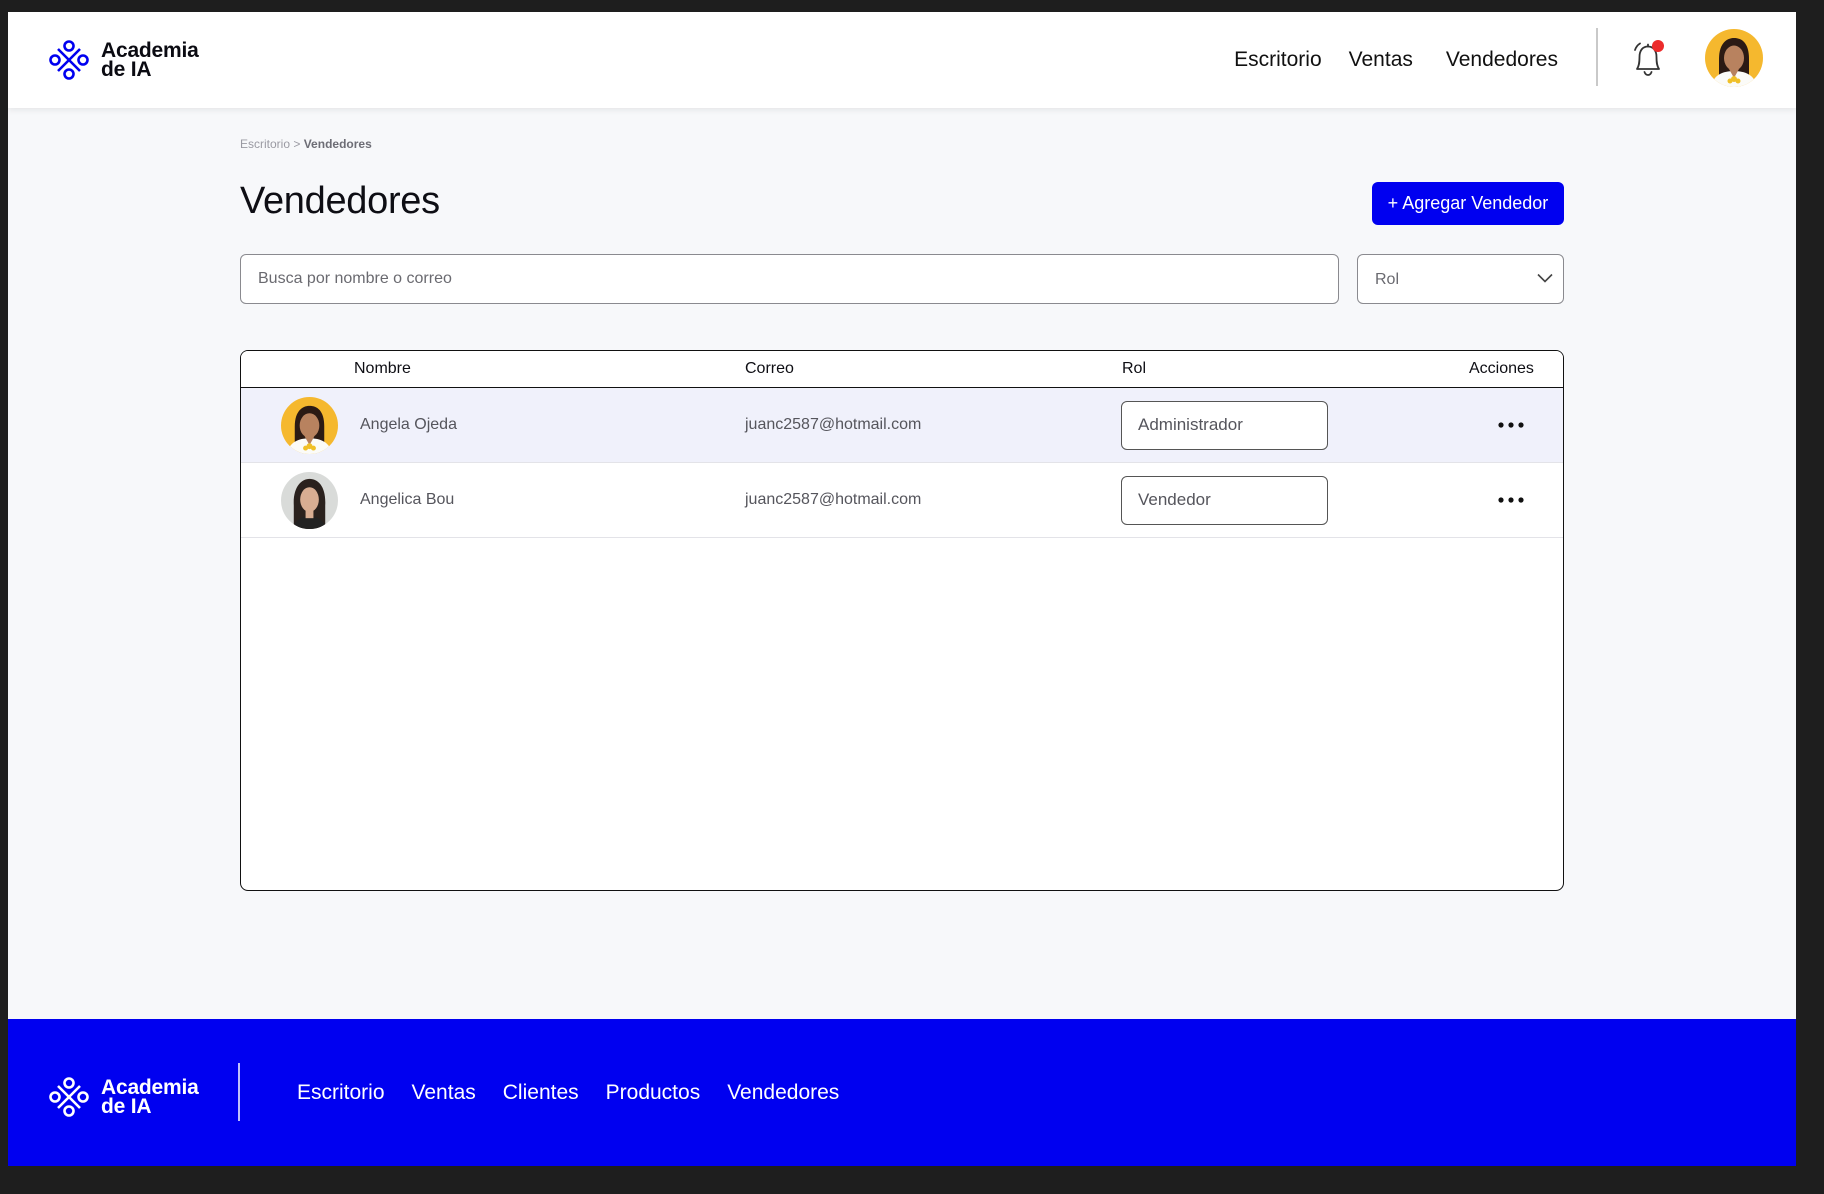  I want to click on user-avatar, so click(1734, 58).